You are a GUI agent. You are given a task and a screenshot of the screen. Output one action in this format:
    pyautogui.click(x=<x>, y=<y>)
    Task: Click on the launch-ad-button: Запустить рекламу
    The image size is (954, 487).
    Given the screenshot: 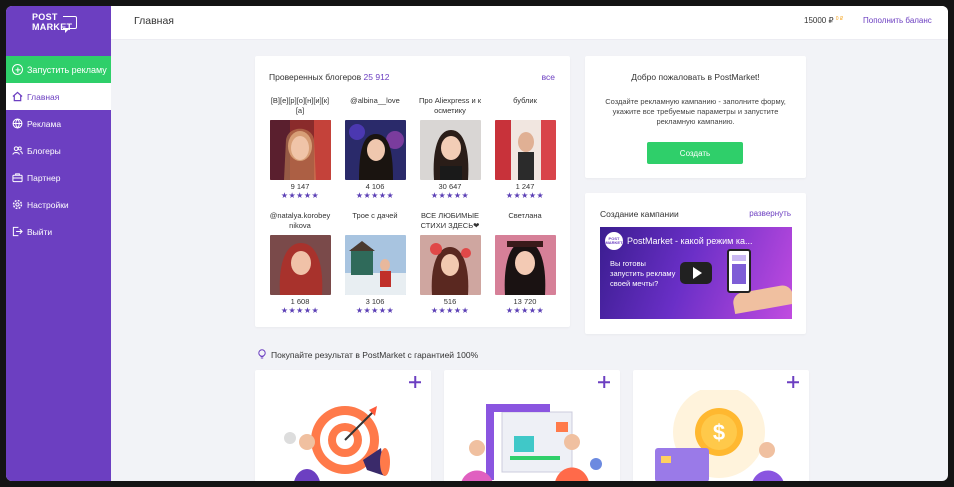 What is the action you would take?
    pyautogui.click(x=58, y=69)
    